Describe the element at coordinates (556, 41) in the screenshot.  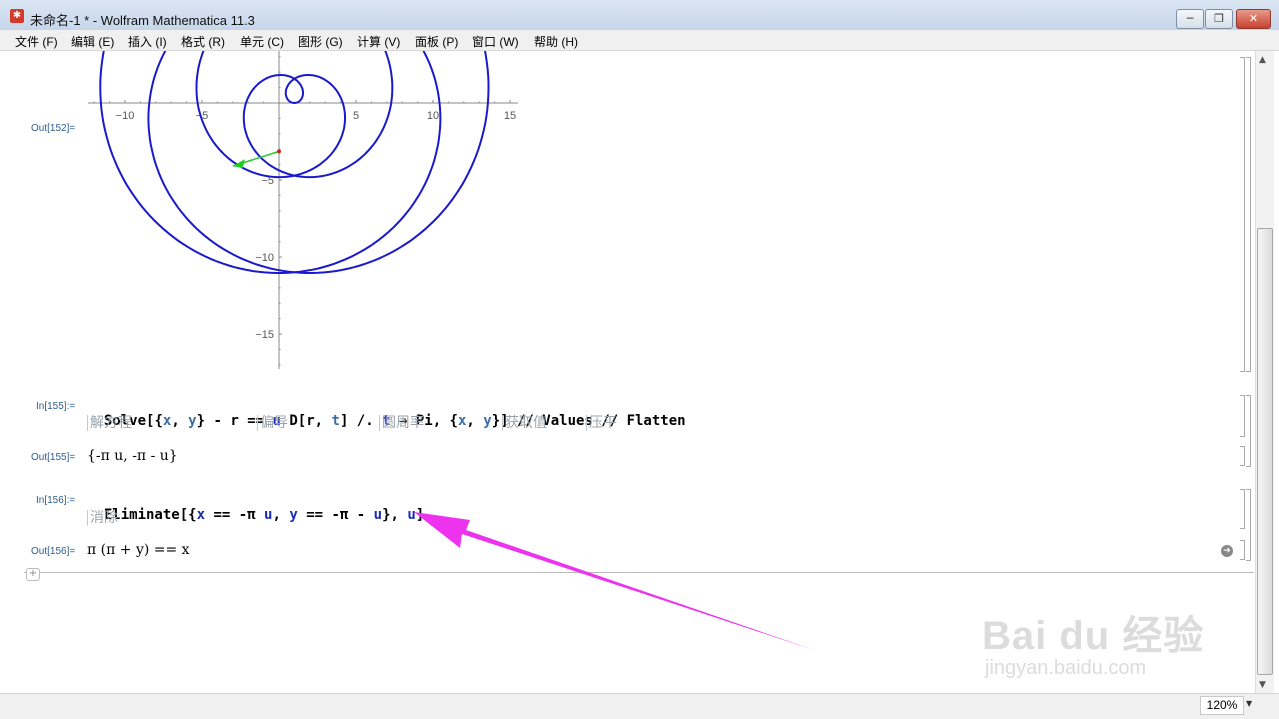
I see `menu-help: 帮助 (H)` at that location.